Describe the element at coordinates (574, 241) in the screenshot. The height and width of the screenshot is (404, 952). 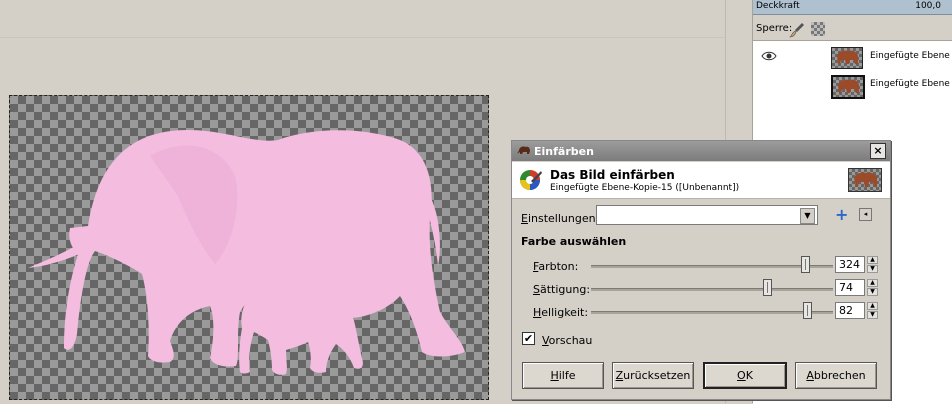
I see `section-title: Farbe auswählen` at that location.